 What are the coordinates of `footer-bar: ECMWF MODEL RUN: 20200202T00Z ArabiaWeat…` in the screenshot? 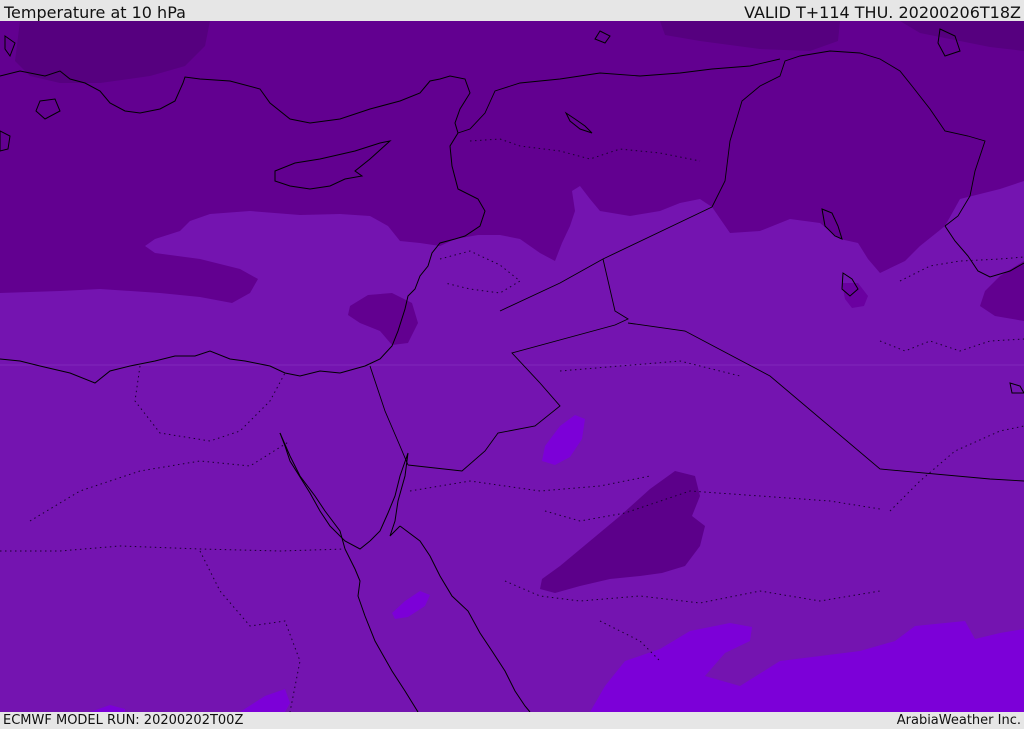 It's located at (512, 720).